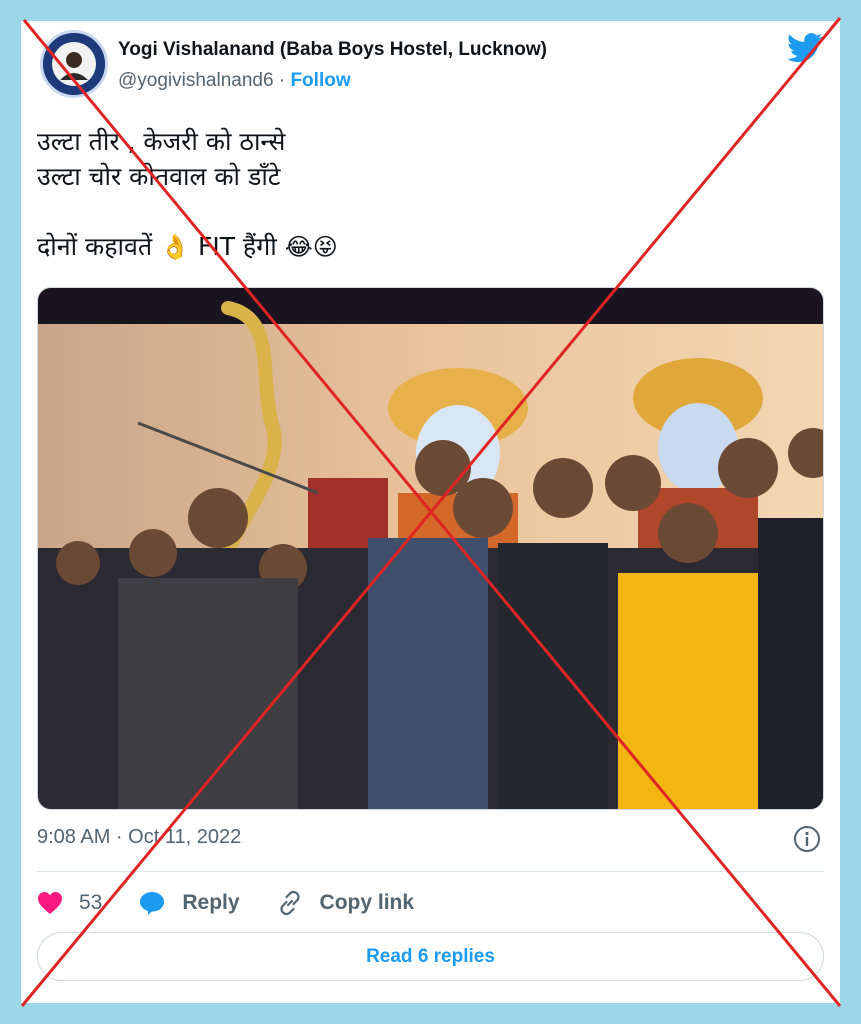 This screenshot has width=861, height=1024. What do you see at coordinates (243, 903) in the screenshot?
I see `action-bar: 53 Reply Copy link` at bounding box center [243, 903].